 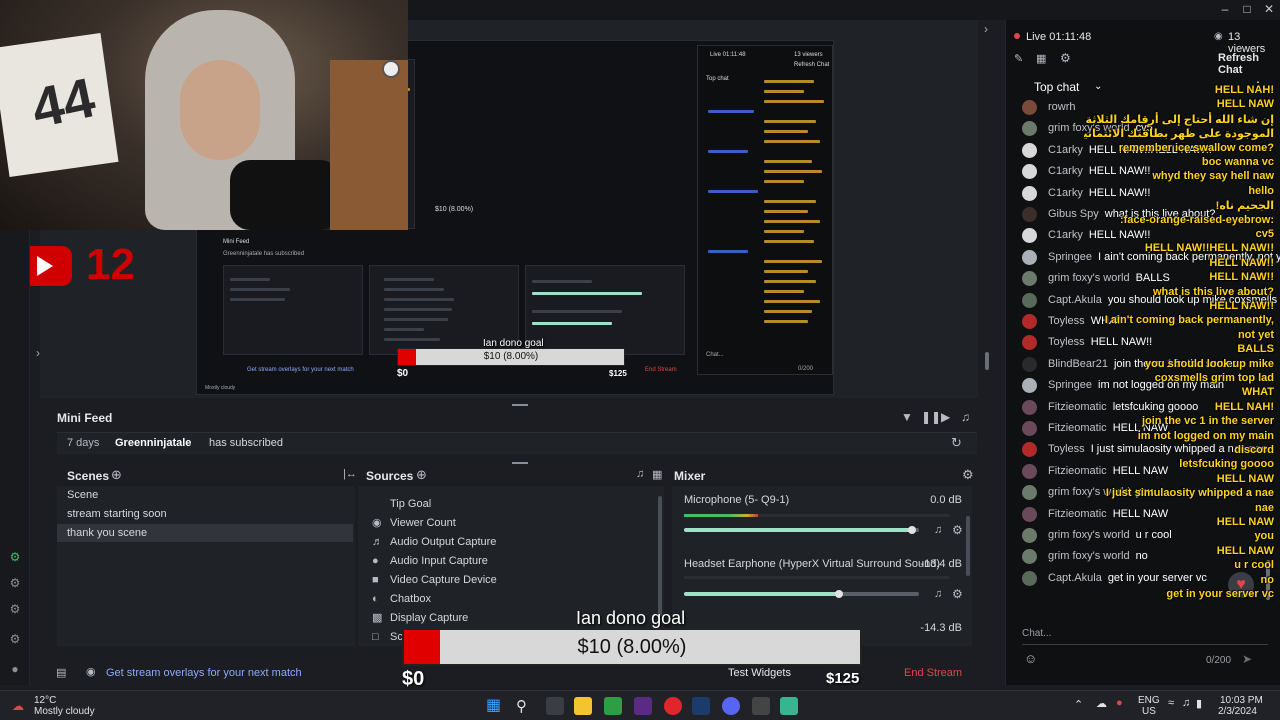 I want to click on minimize-icon: –, so click(x=1225, y=9).